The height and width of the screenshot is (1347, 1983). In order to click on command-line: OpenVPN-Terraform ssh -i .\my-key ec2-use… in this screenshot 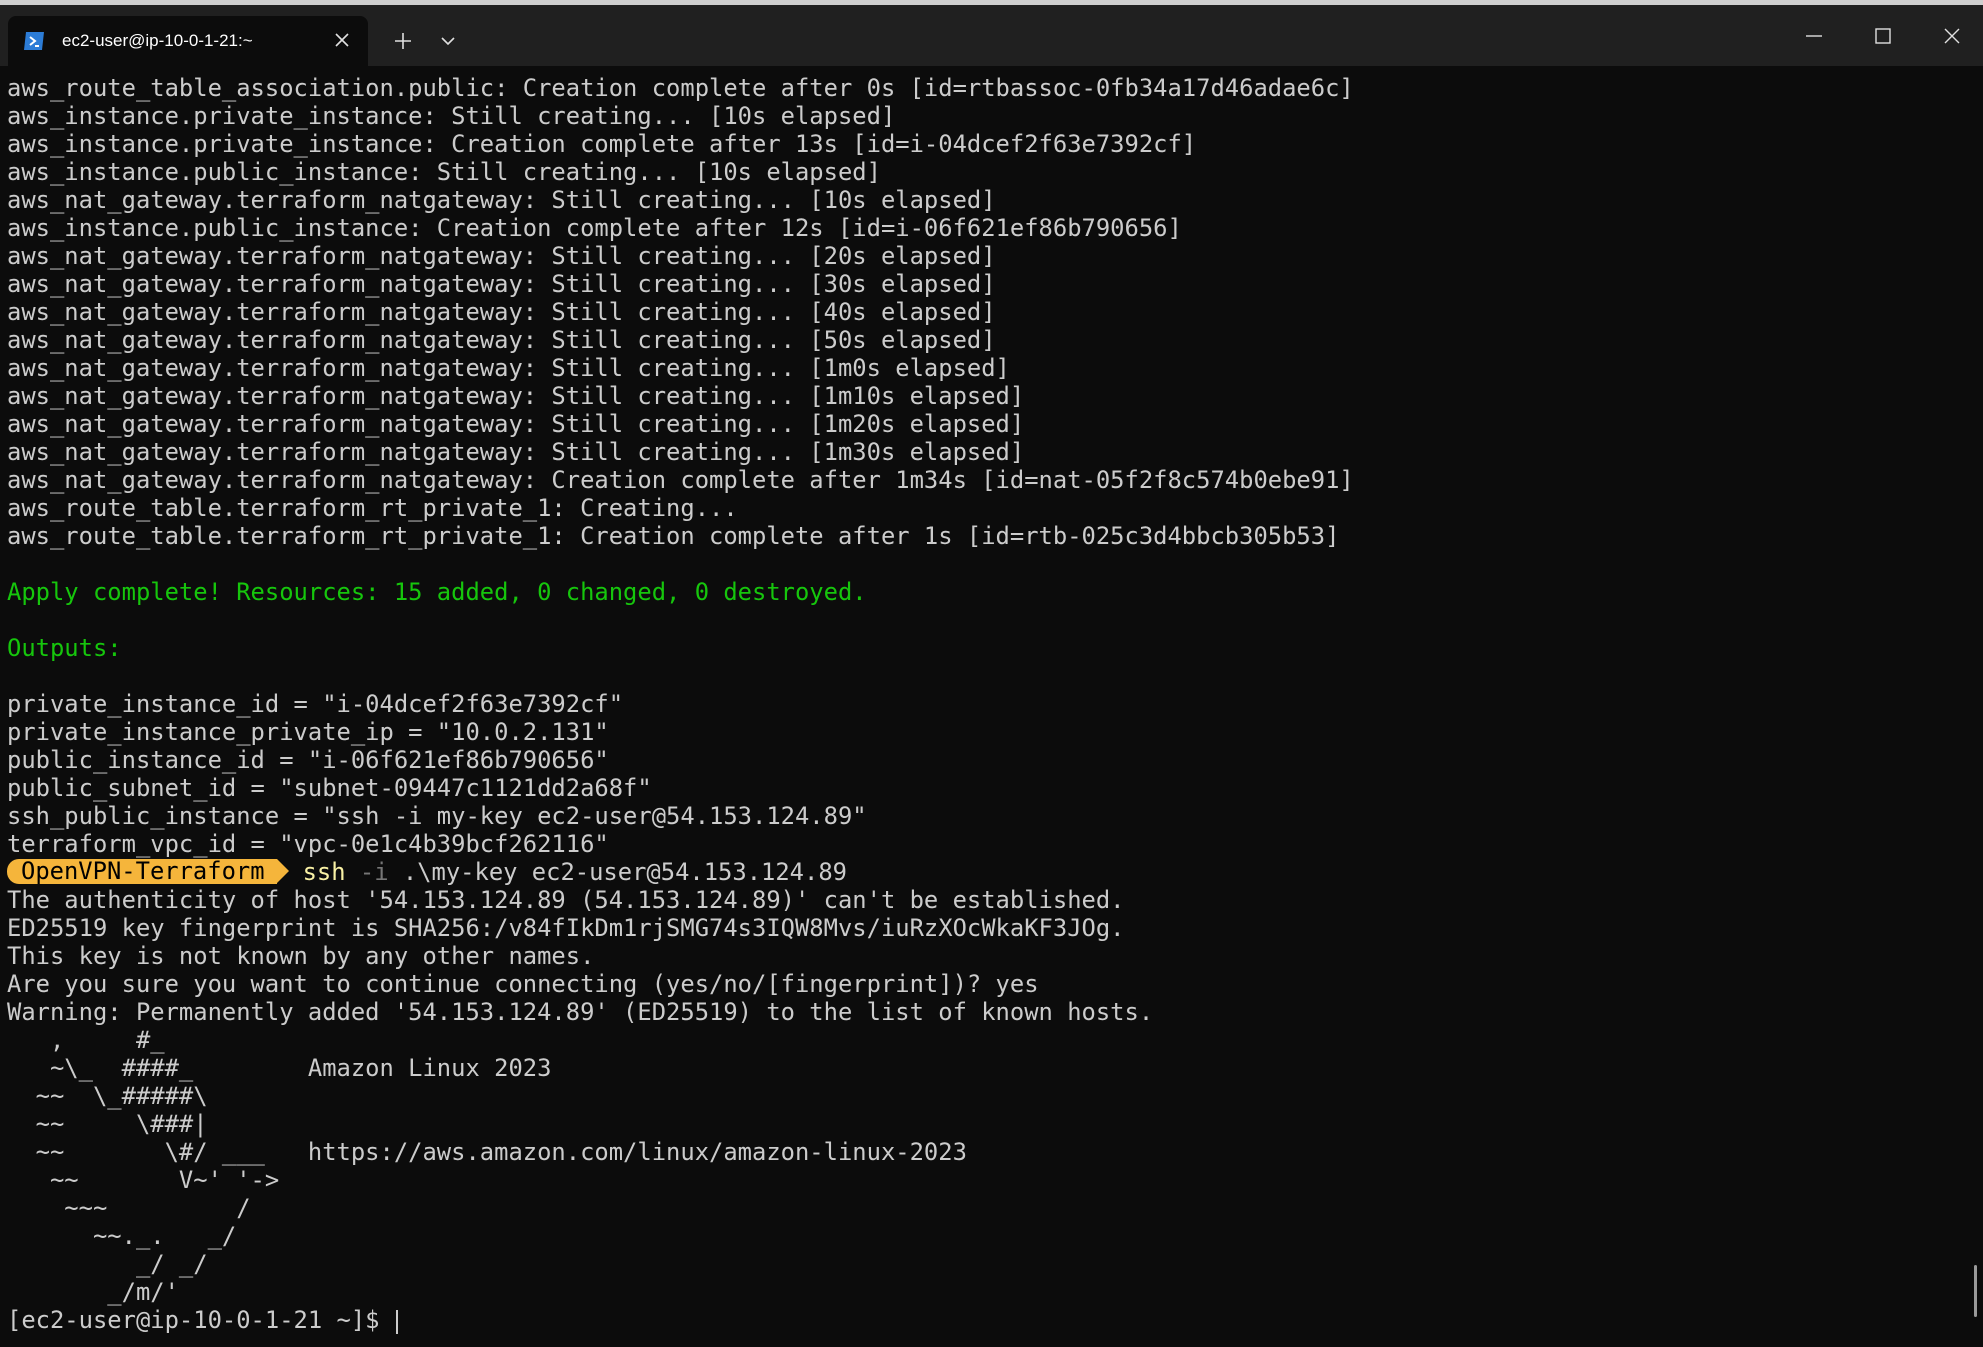, I will do `click(995, 872)`.